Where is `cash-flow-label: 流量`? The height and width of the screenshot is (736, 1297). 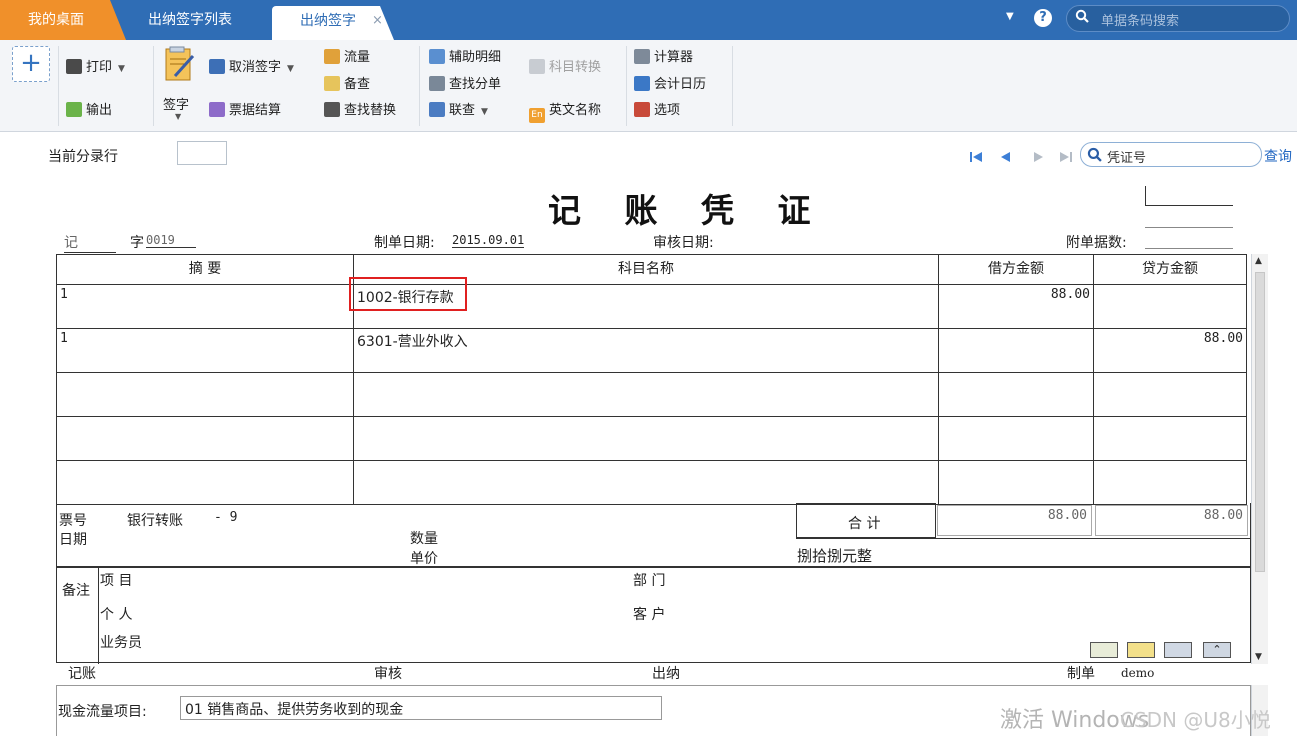 cash-flow-label: 流量 is located at coordinates (357, 57).